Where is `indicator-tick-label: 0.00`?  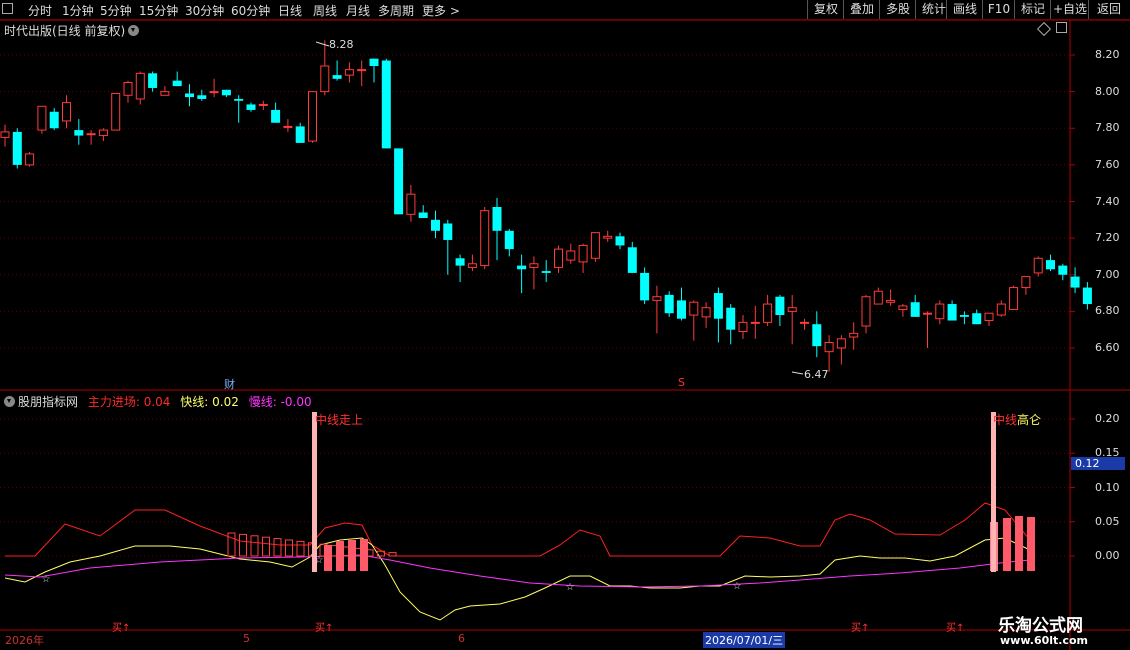 indicator-tick-label: 0.00 is located at coordinates (1107, 555).